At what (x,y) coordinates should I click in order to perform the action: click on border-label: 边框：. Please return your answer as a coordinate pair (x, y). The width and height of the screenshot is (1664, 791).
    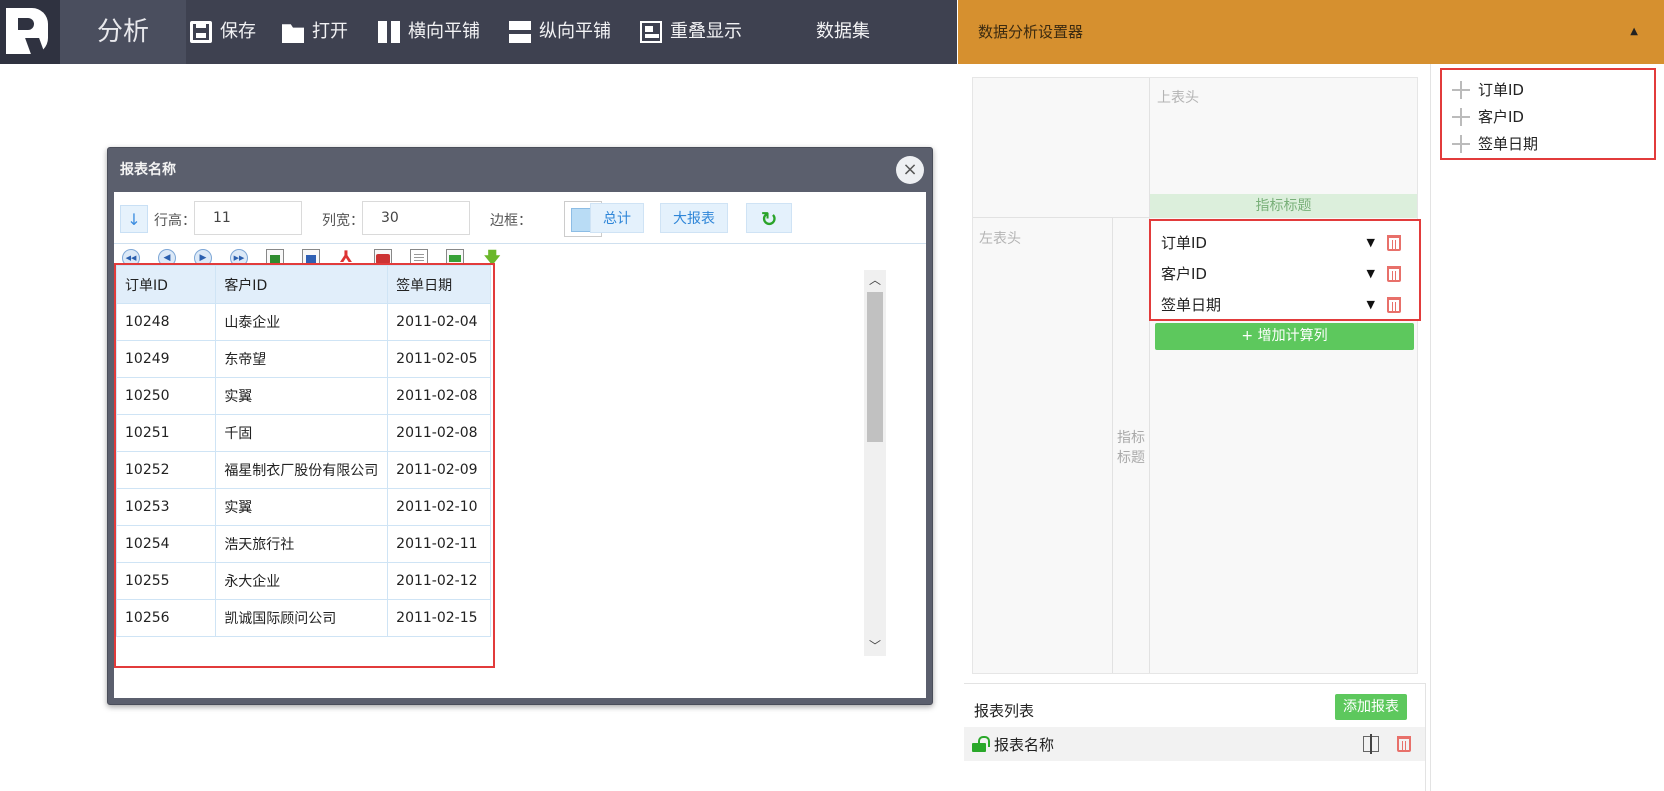
    Looking at the image, I should click on (511, 221).